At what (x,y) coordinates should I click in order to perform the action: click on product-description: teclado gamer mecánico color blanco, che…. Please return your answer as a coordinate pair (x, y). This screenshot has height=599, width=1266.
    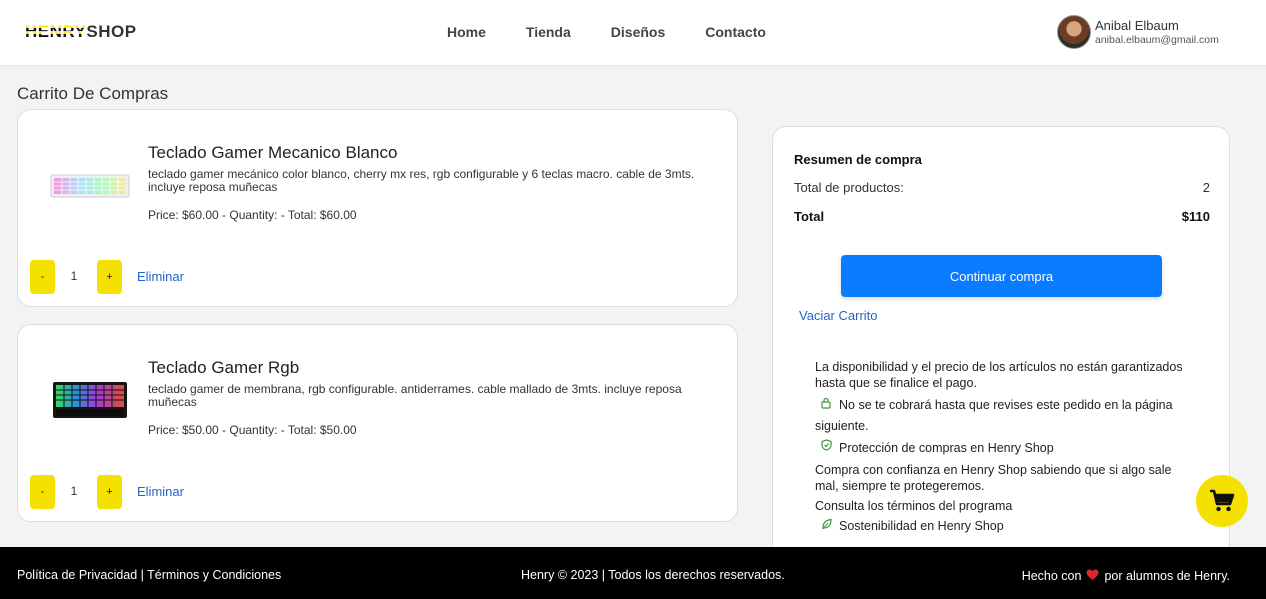
    Looking at the image, I should click on (421, 180).